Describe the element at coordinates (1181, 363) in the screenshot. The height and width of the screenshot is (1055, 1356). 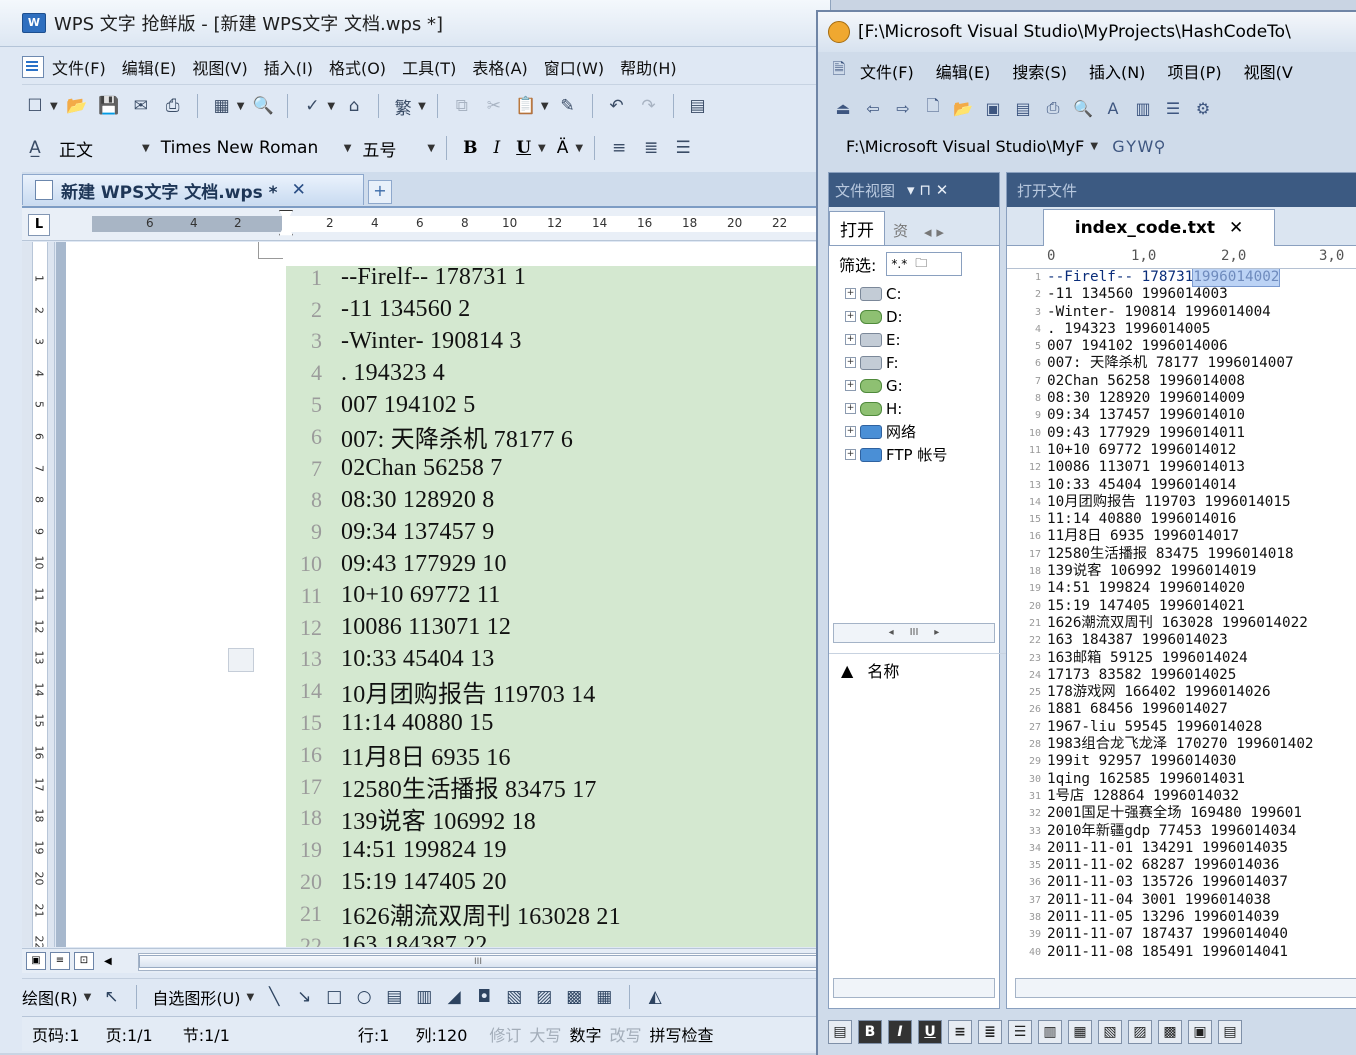
I see `code-line: 6 007: 天降杀机 78177 1996014007` at that location.